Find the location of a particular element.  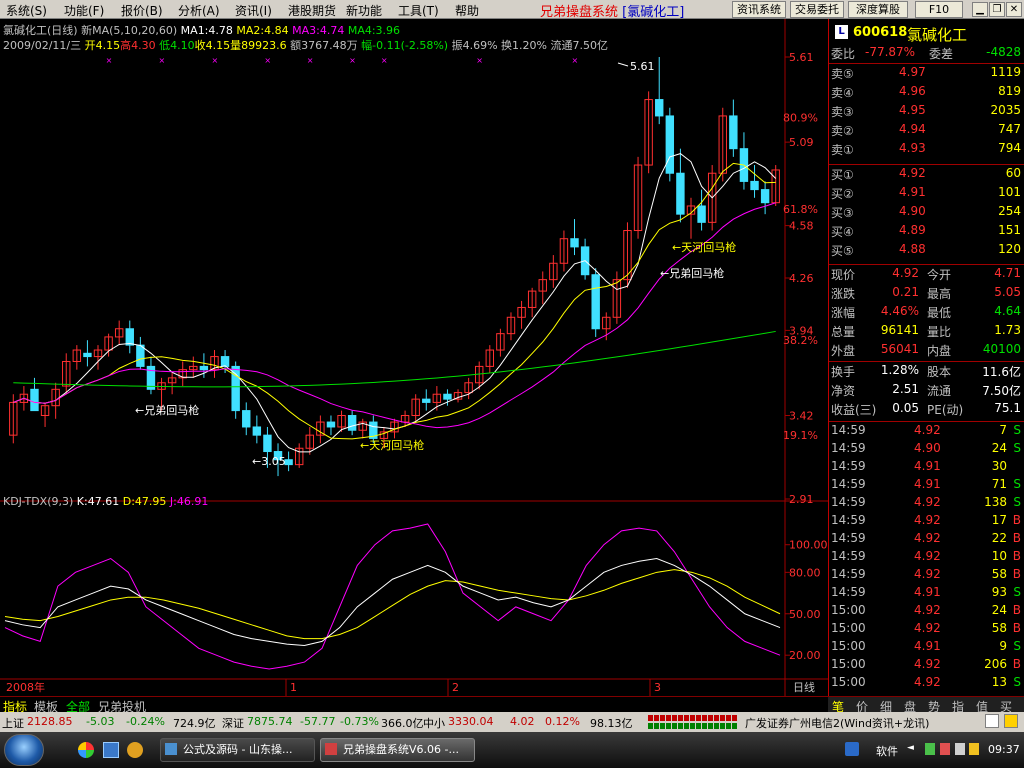

annotation-label: ←天河回马枪 is located at coordinates (704, 247).